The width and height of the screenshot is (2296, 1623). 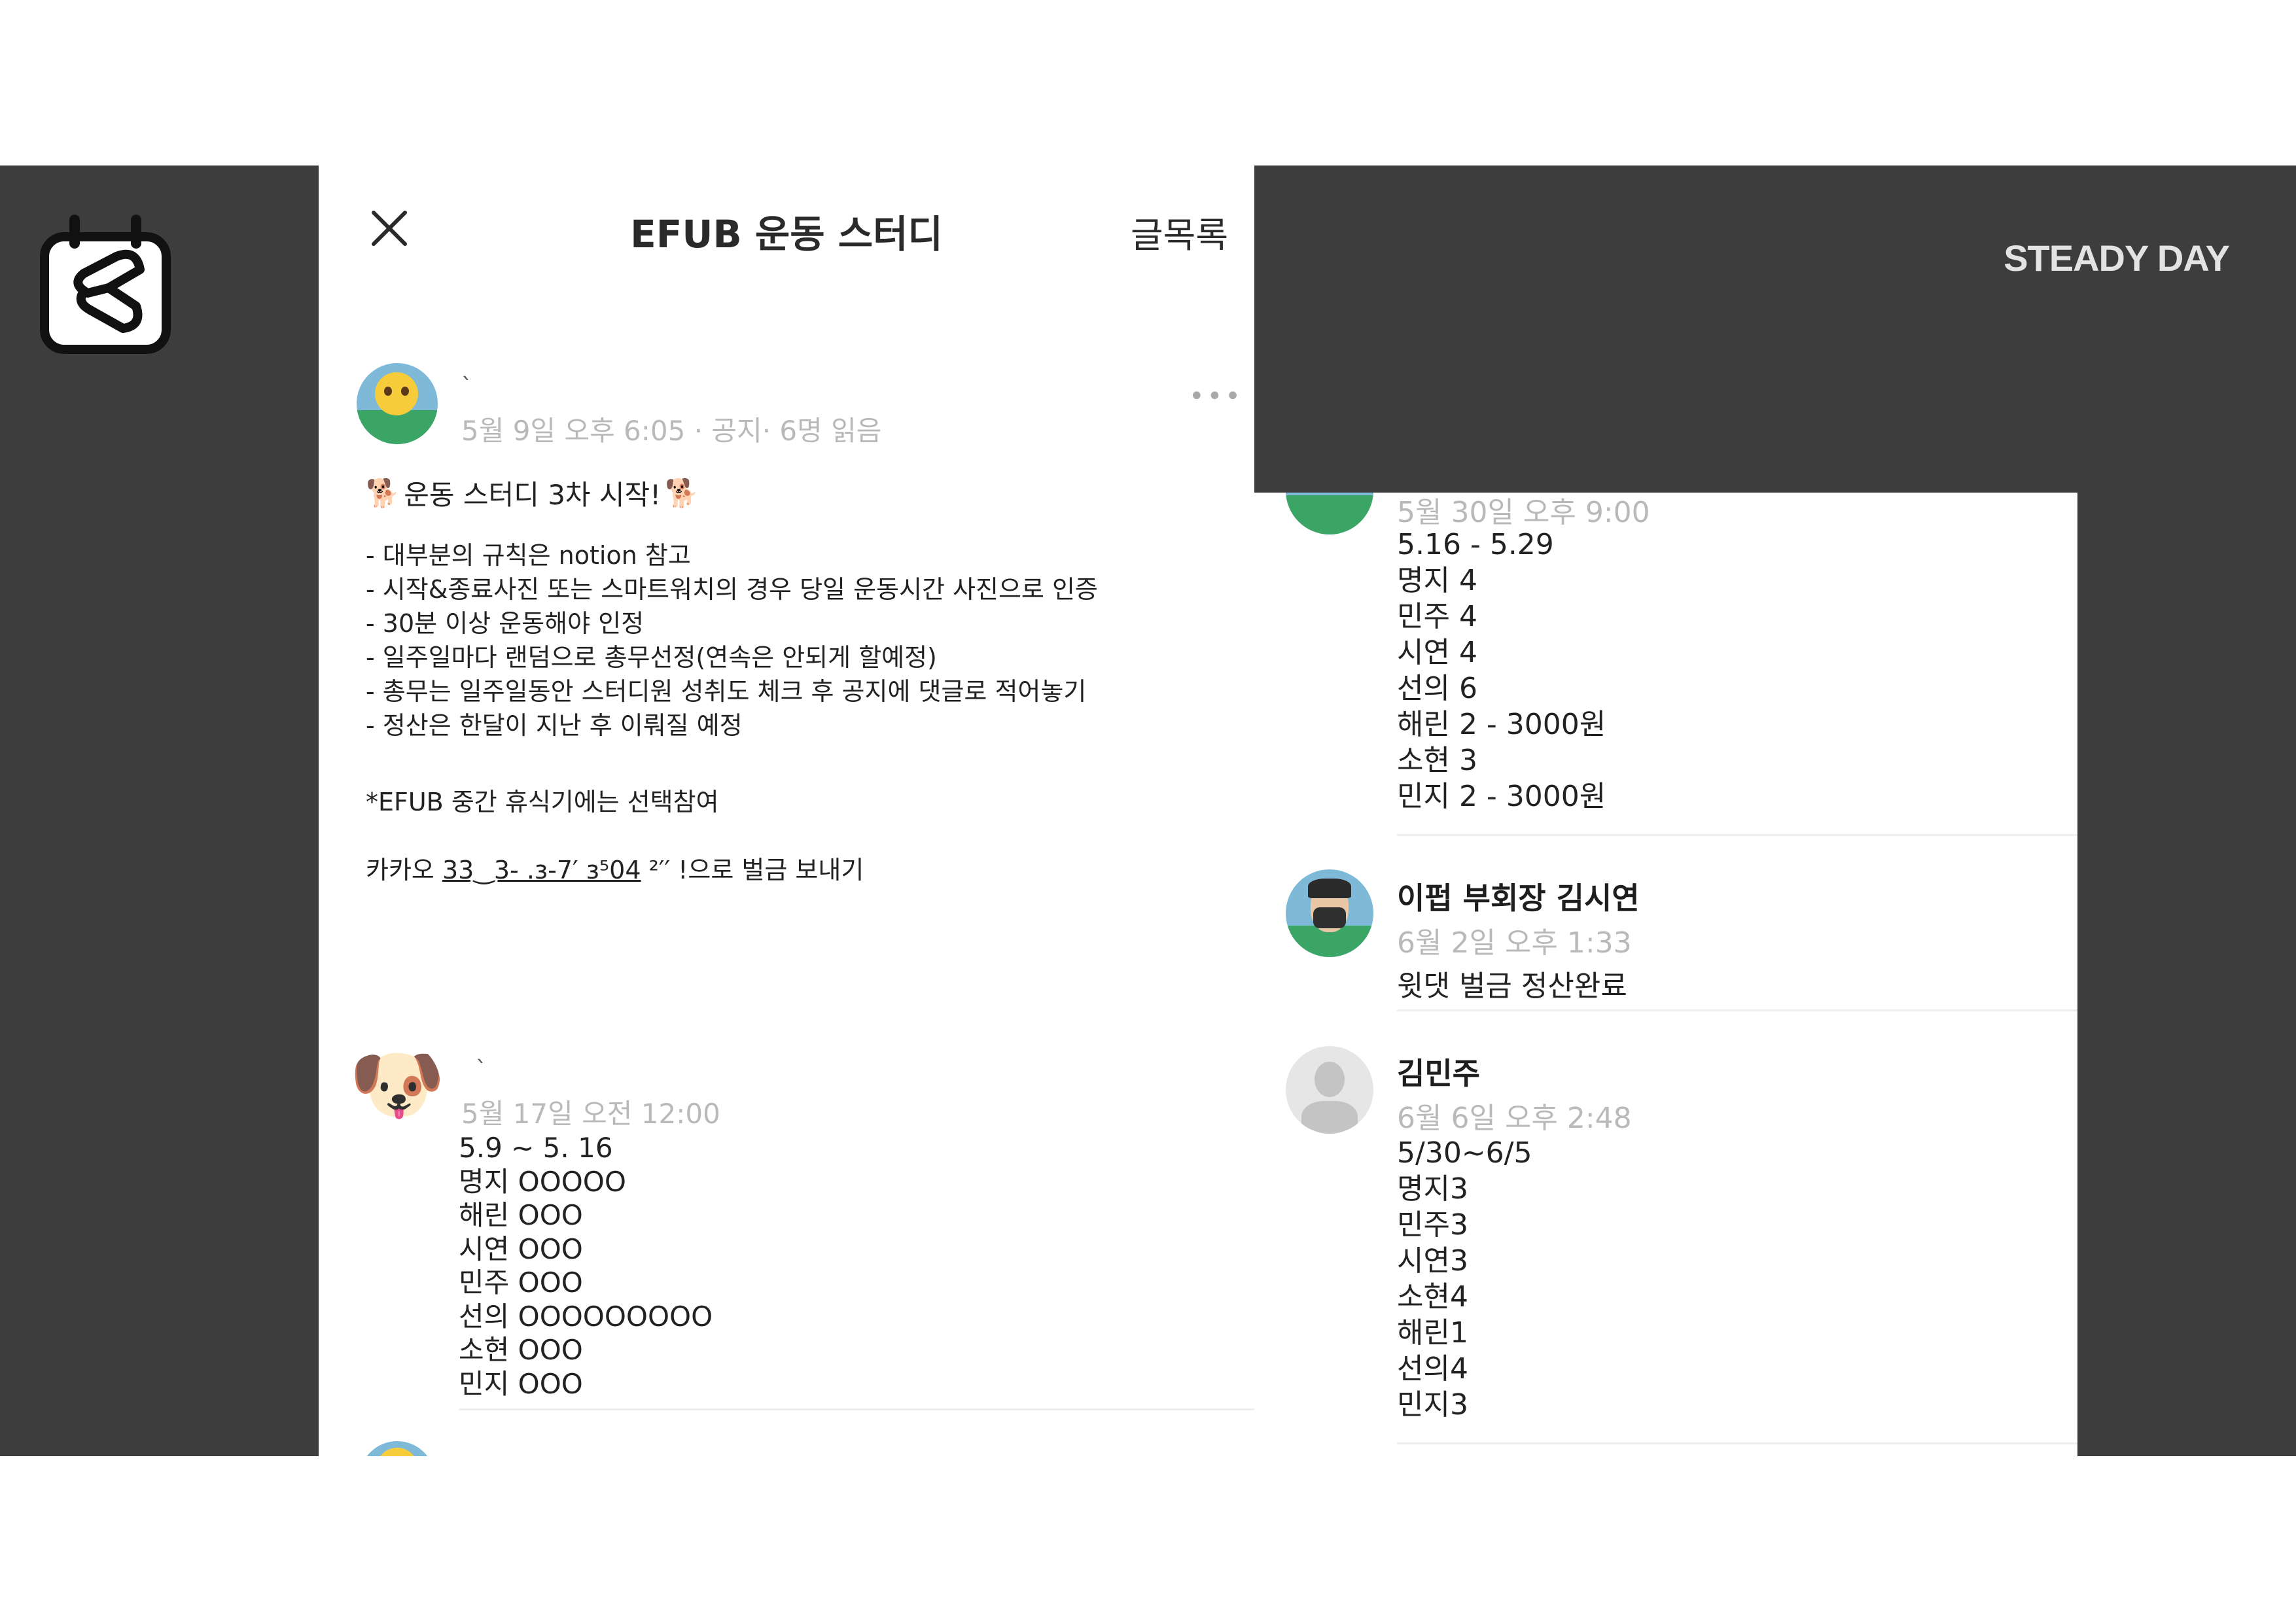 What do you see at coordinates (1437, 581) in the screenshot?
I see `tally-line: 명지 4` at bounding box center [1437, 581].